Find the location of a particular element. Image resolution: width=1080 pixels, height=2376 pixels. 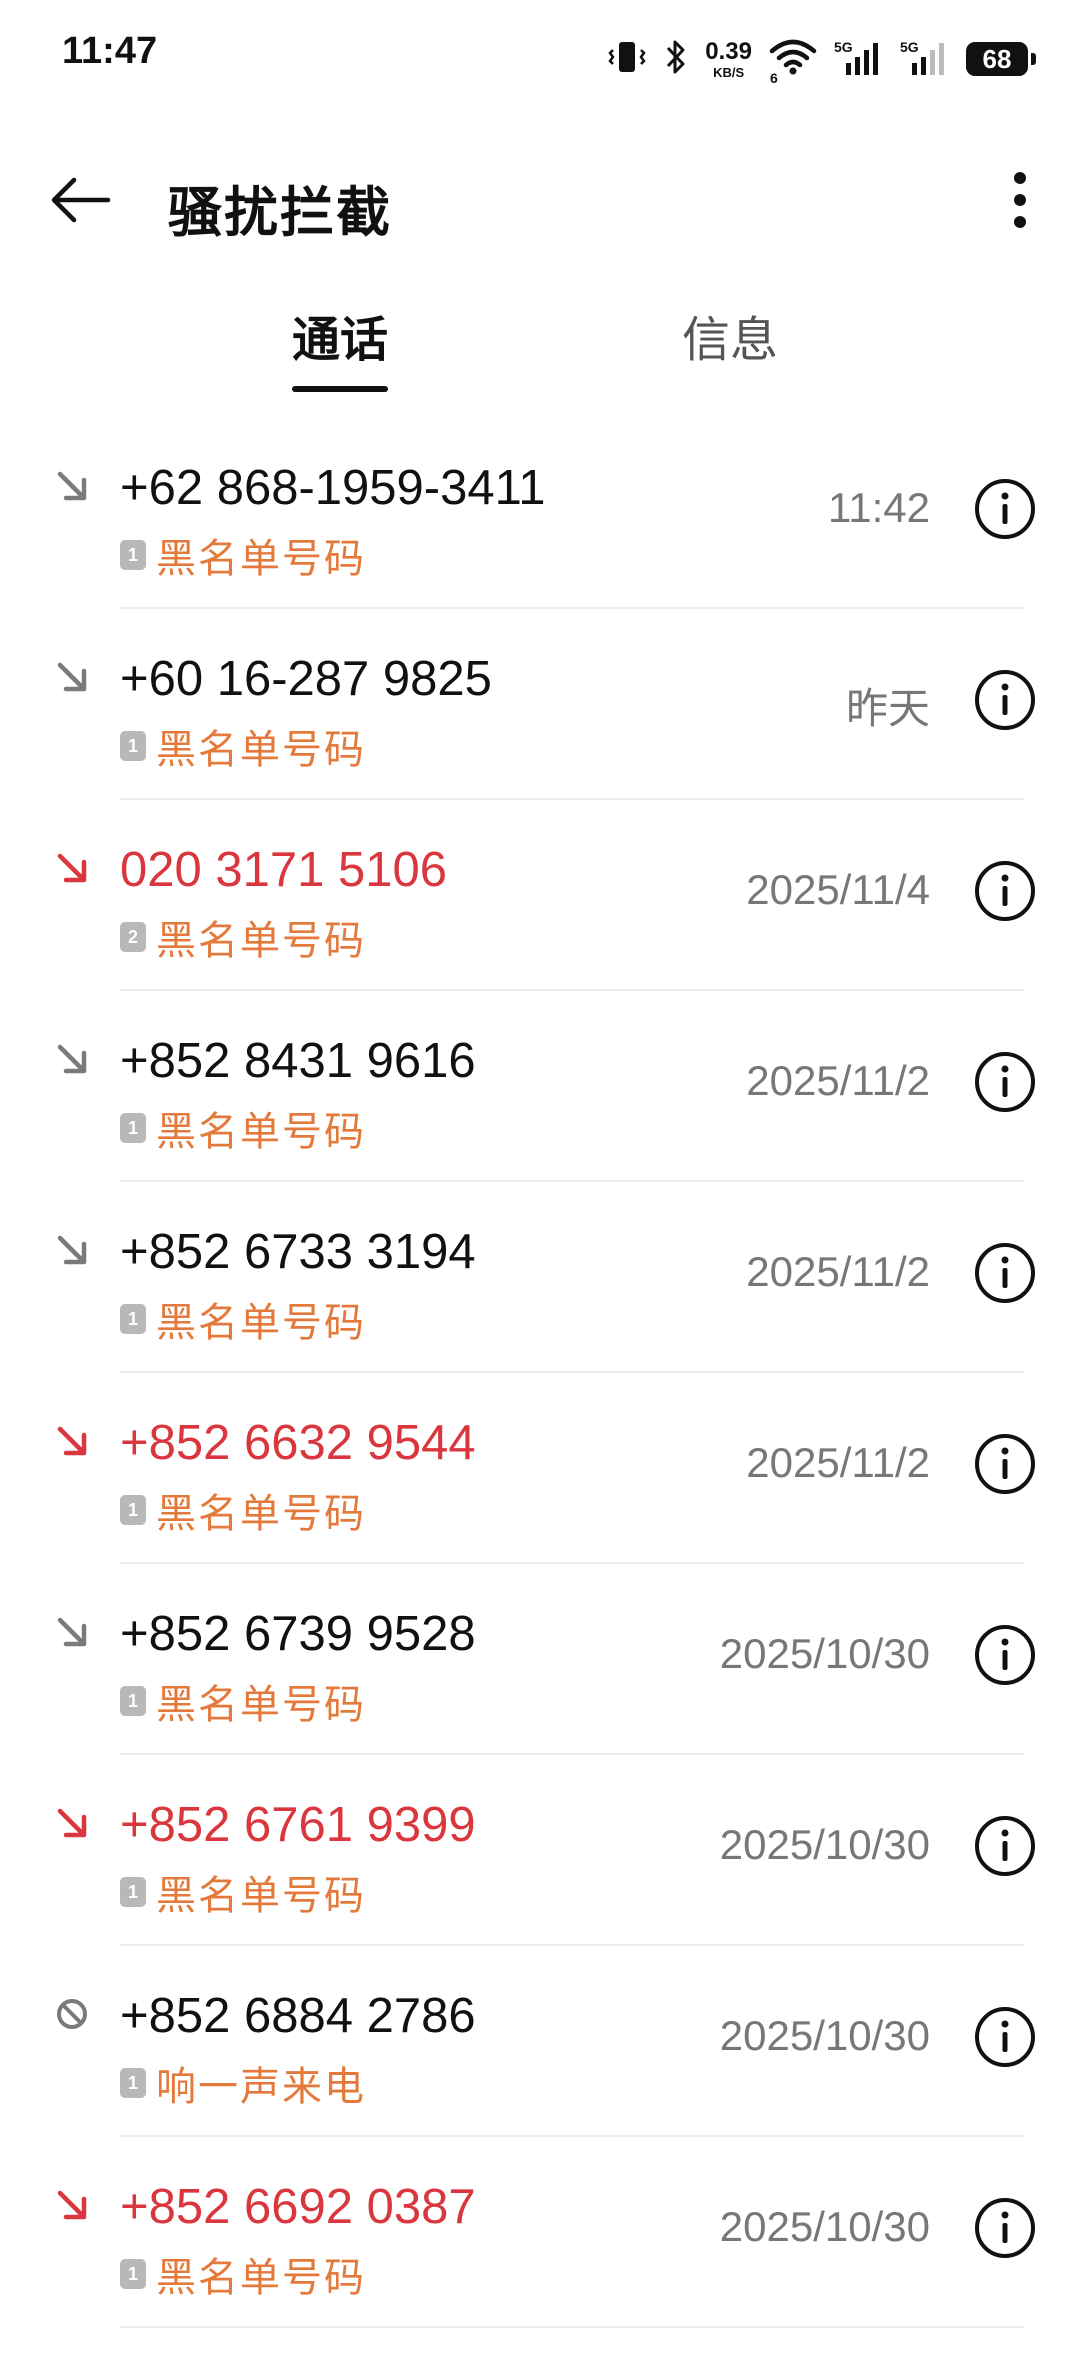

call-row: +60 16-287 9825 1 黑名单号码 昨天 is located at coordinates (540, 704).